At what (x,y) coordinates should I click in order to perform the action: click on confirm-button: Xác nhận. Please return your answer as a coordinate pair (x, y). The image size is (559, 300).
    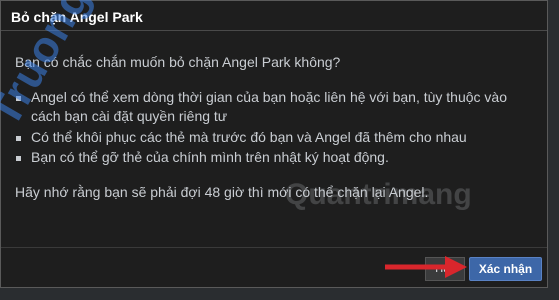
    Looking at the image, I should click on (505, 269).